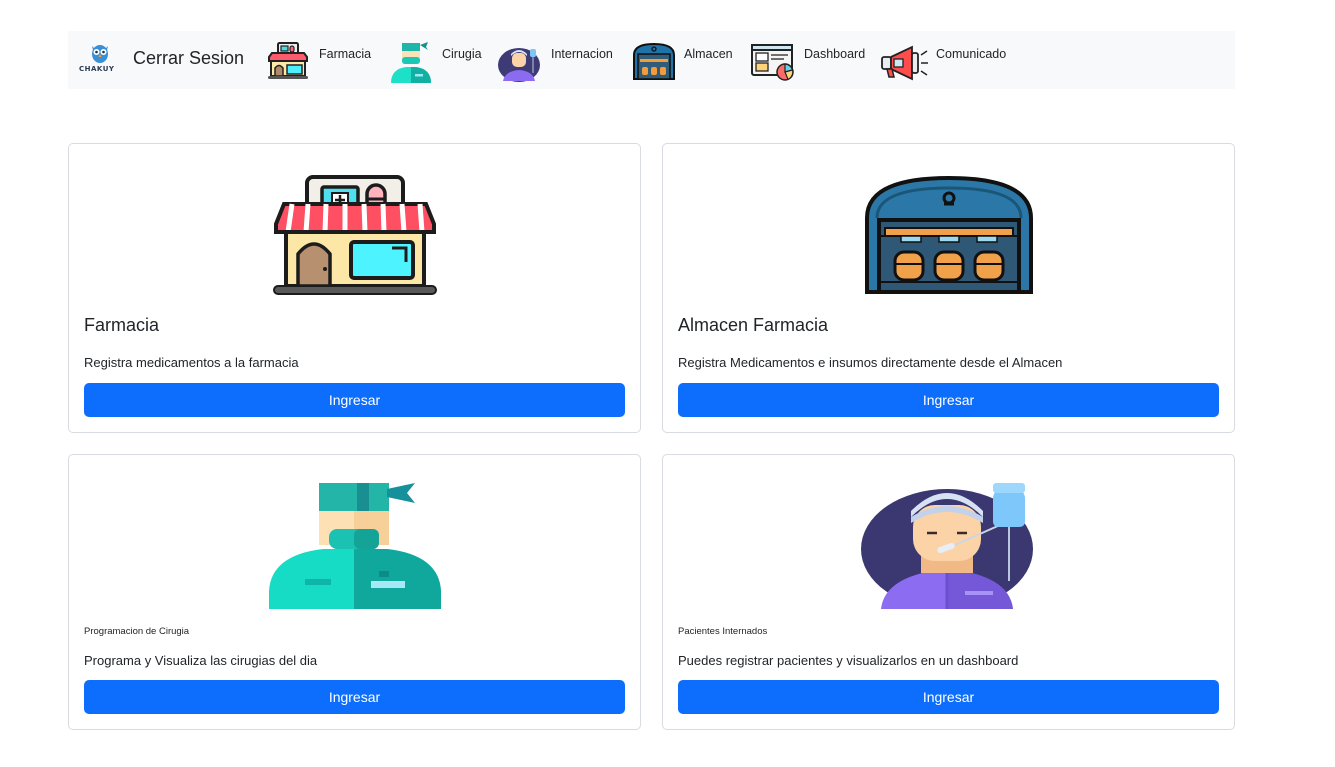  What do you see at coordinates (100, 54) in the screenshot?
I see `owl-logo-icon` at bounding box center [100, 54].